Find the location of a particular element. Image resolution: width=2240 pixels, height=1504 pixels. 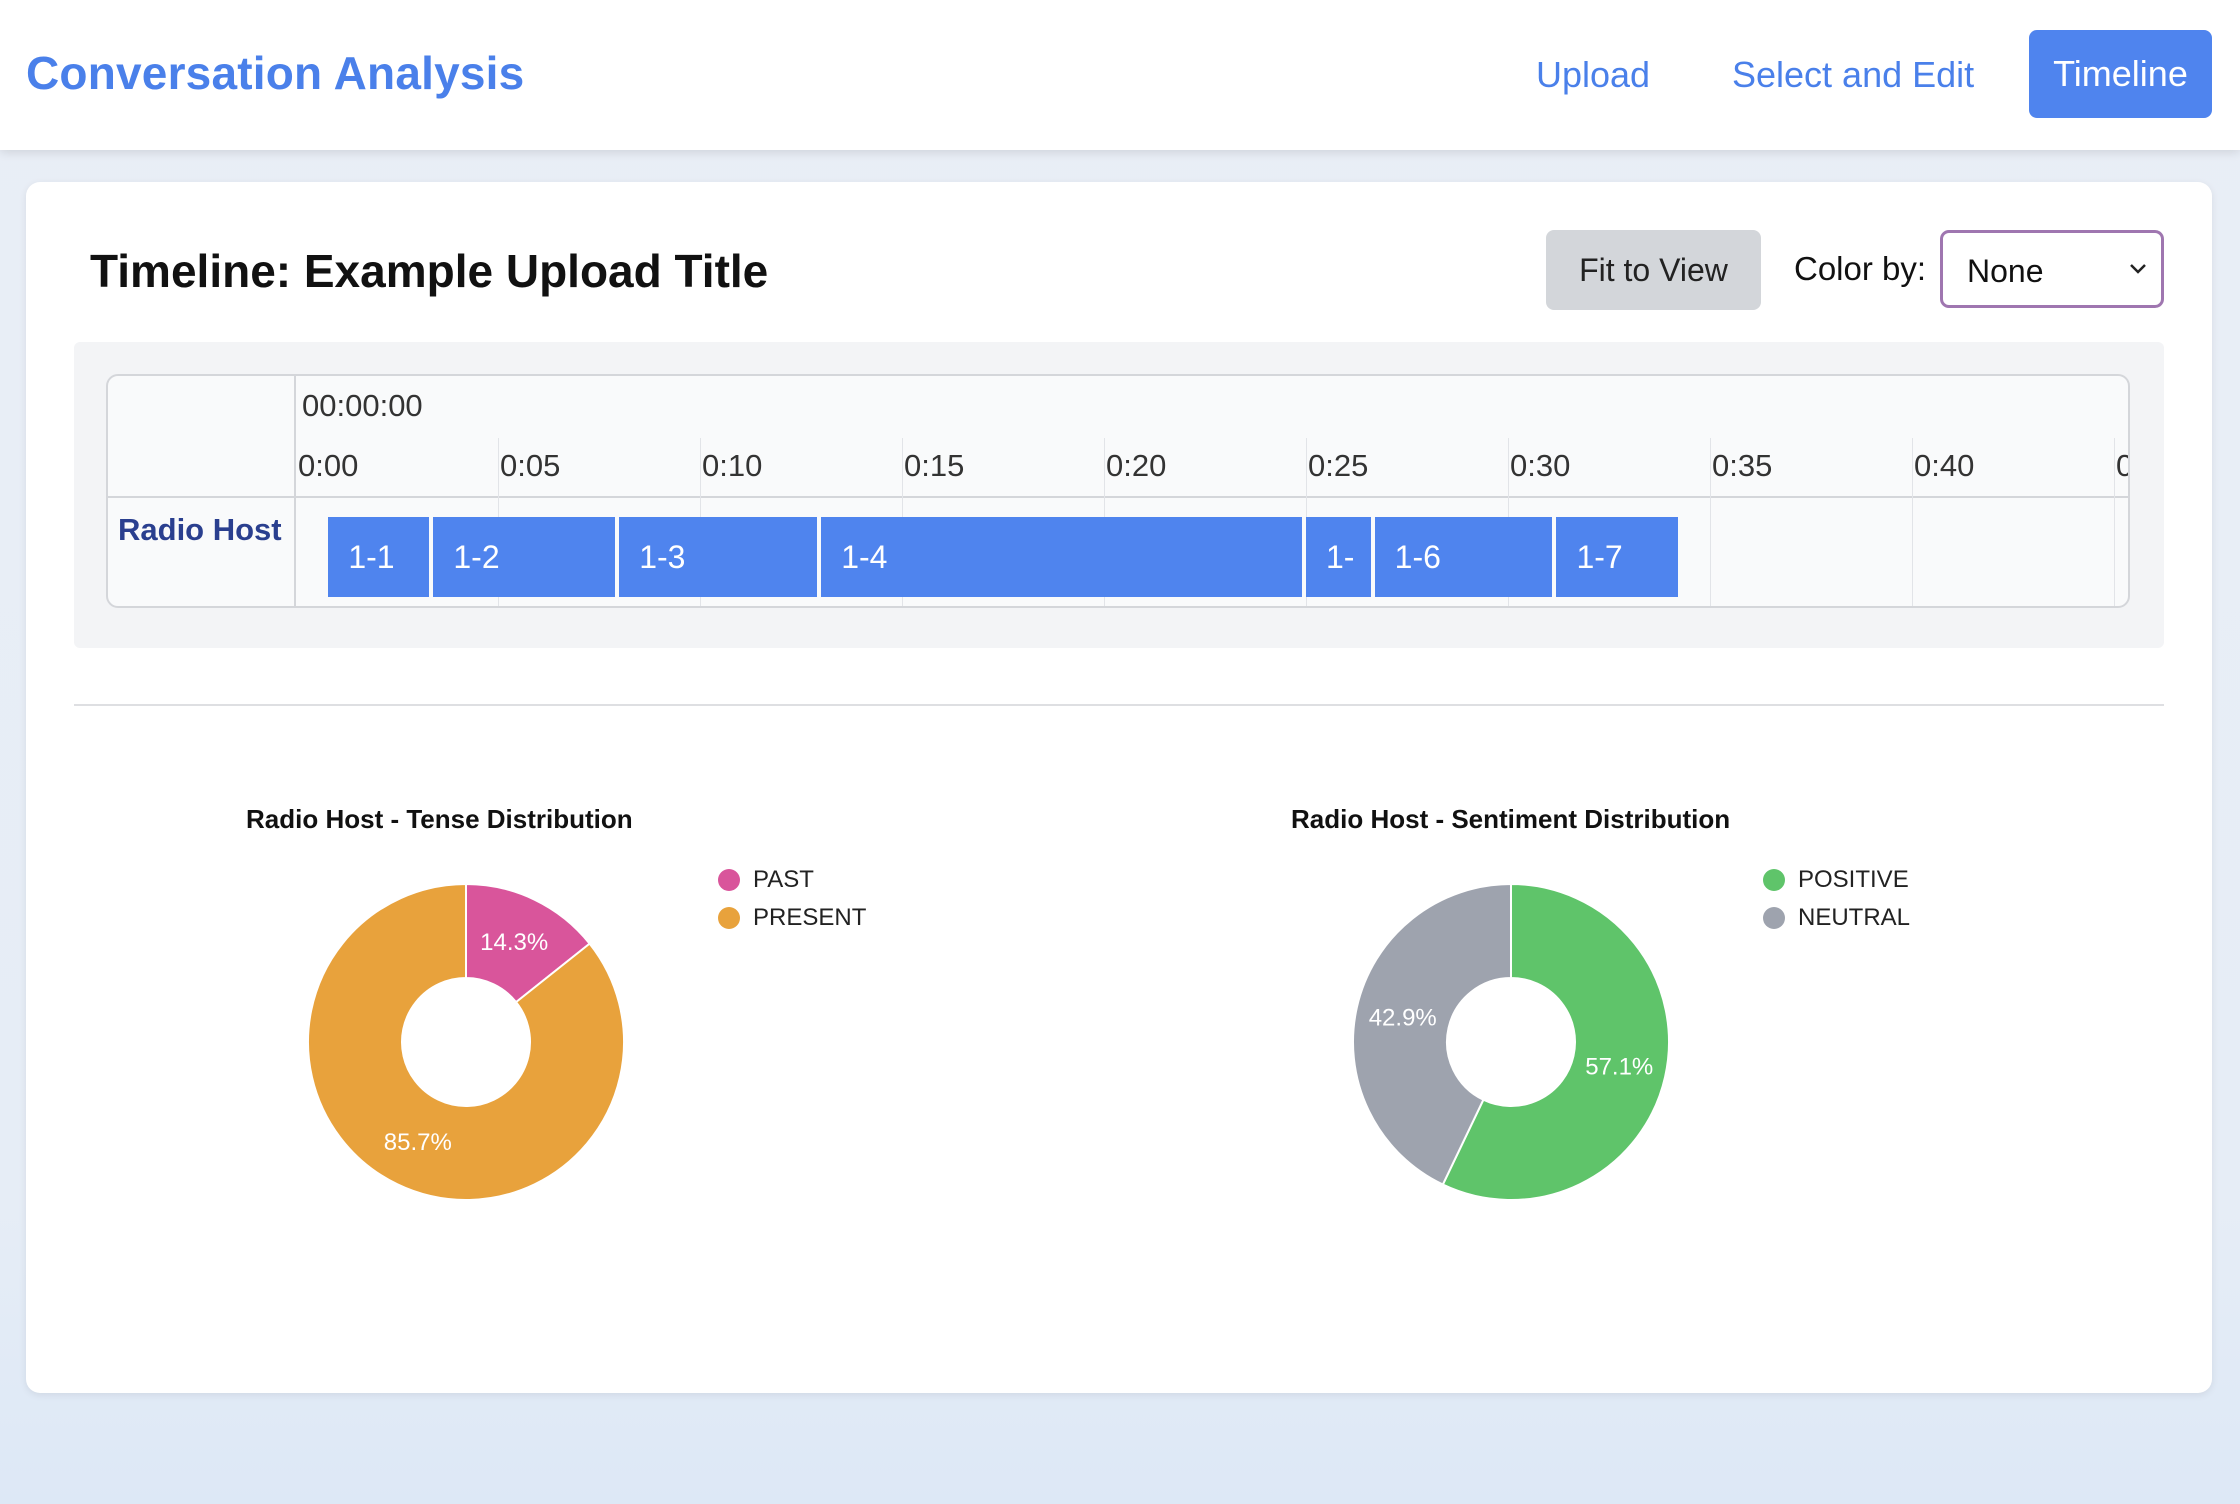

legend-label-past: PAST is located at coordinates (783, 879).